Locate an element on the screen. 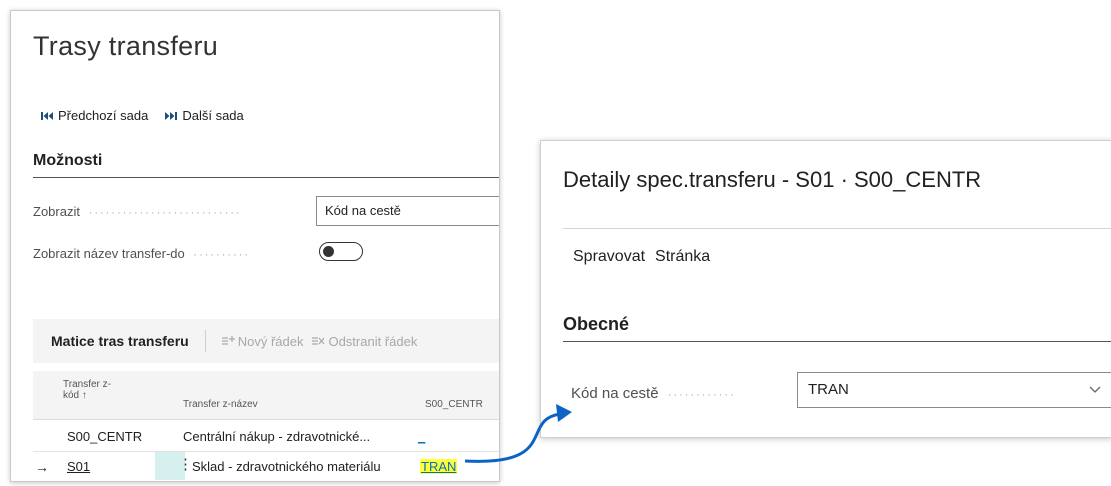 This screenshot has width=1111, height=486. in-transit-code-label: Kód na cestě ············ is located at coordinates (653, 393).